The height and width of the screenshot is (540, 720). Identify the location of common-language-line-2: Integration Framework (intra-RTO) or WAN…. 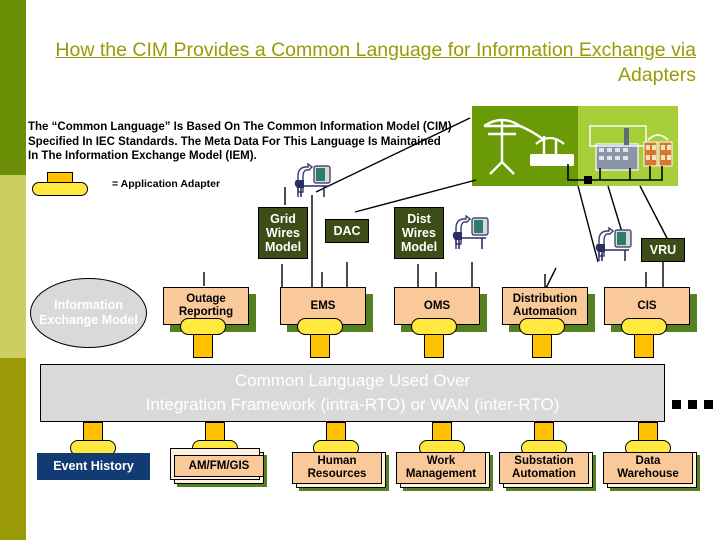
(352, 404).